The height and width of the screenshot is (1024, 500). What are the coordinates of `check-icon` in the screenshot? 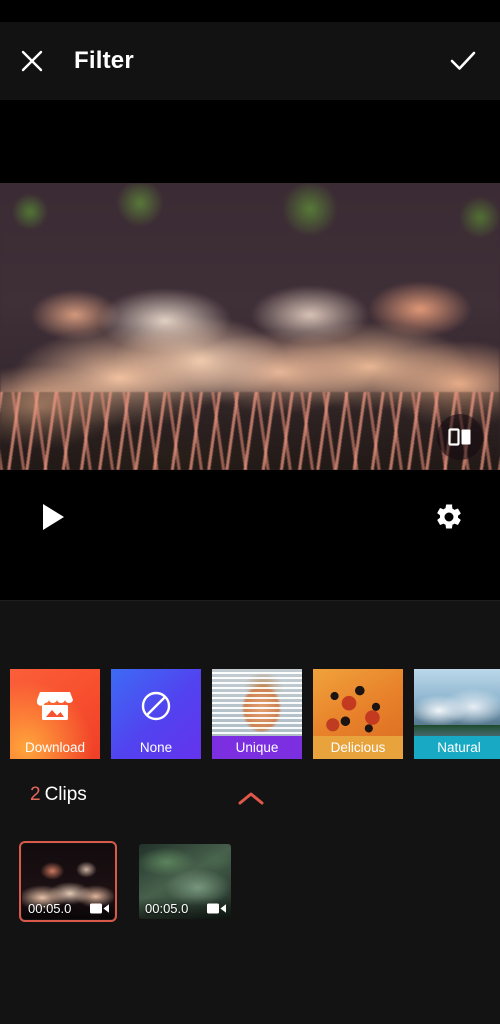 It's located at (463, 60).